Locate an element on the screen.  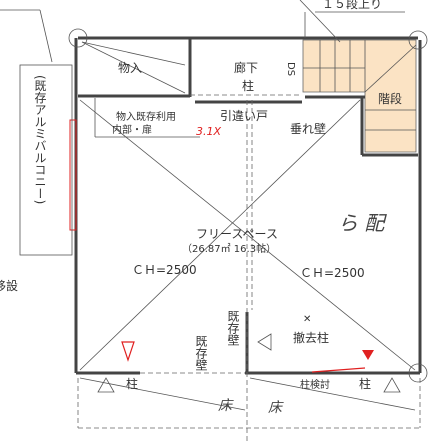
corridor-label: 廊下 is located at coordinates (246, 67).